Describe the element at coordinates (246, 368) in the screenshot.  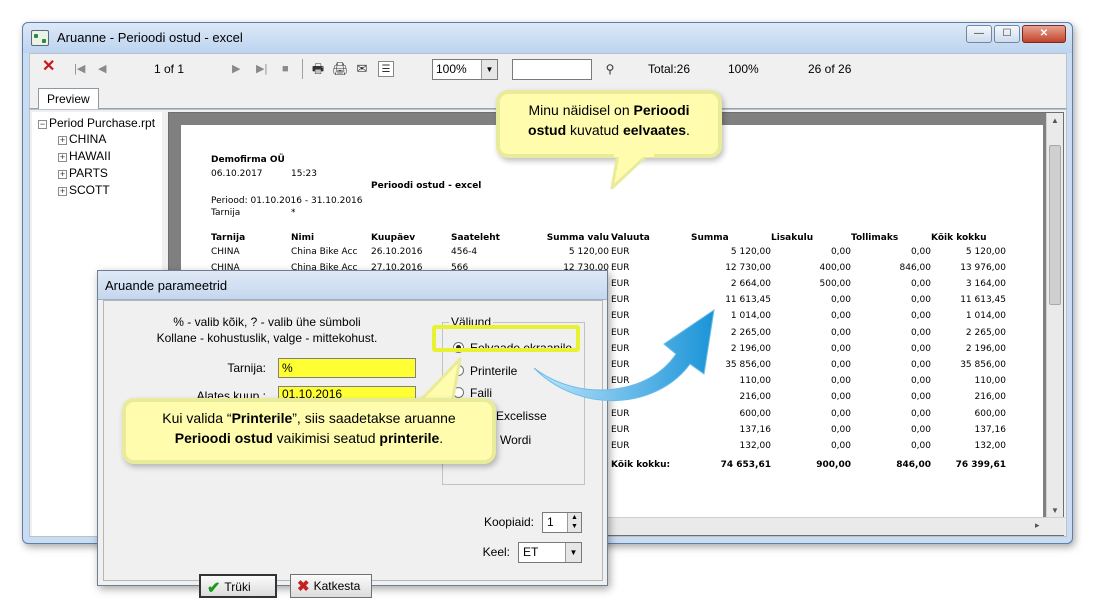
I see `supplier-label: Tarnija:` at that location.